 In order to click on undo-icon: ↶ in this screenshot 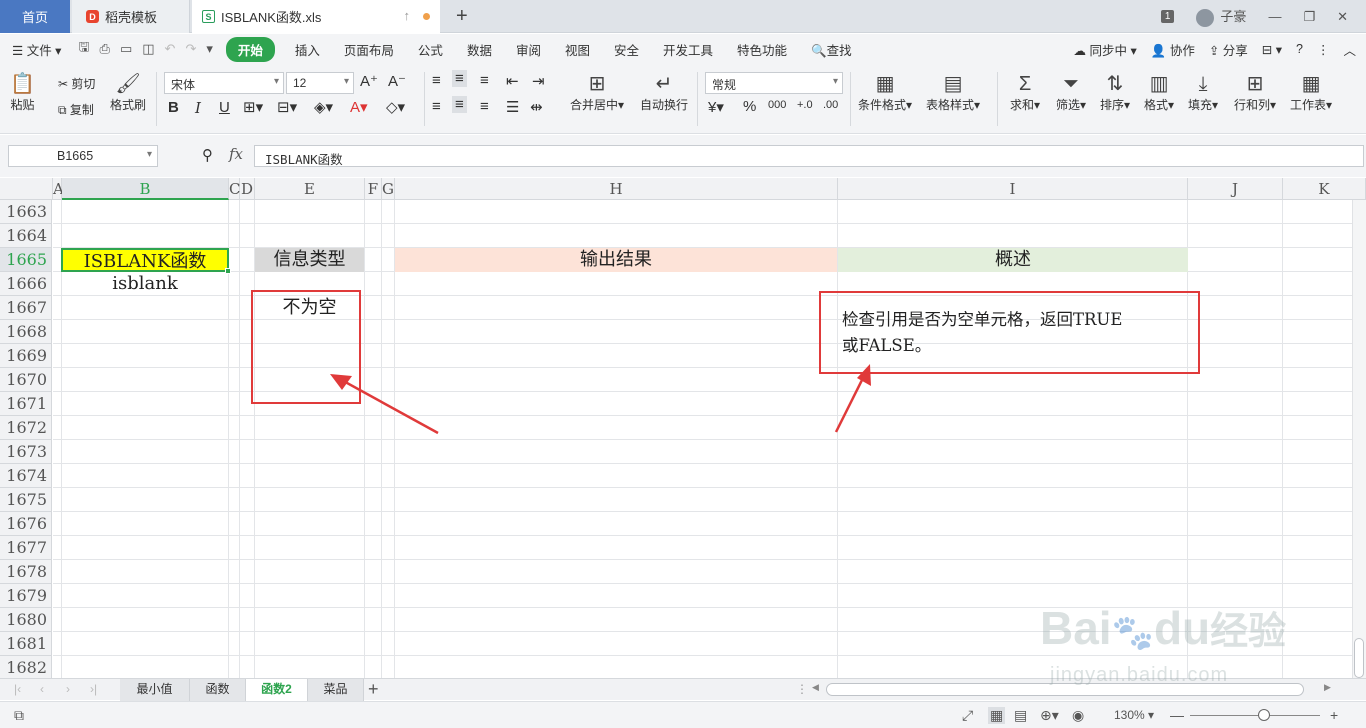, I will do `click(170, 49)`.